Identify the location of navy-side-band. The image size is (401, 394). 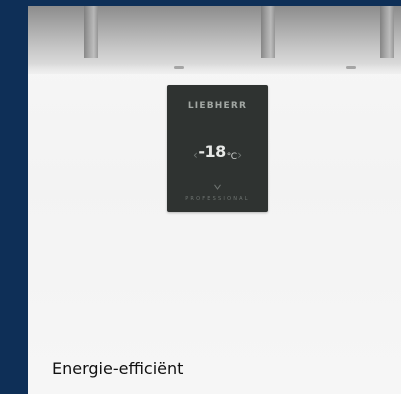
(14, 197).